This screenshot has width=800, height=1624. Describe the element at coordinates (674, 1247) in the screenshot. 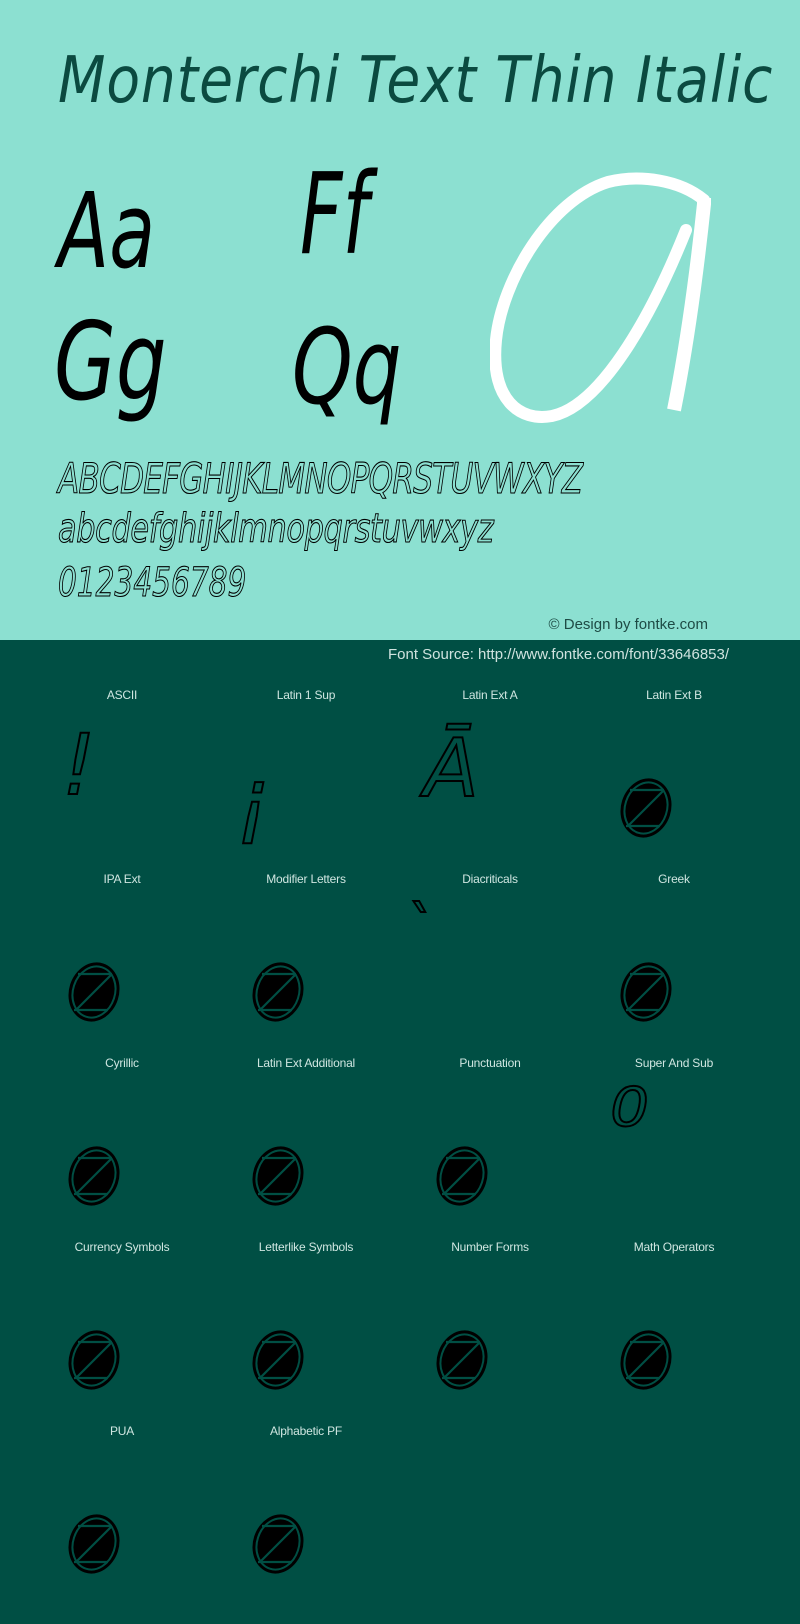

I see `block-label: Math Operators` at that location.